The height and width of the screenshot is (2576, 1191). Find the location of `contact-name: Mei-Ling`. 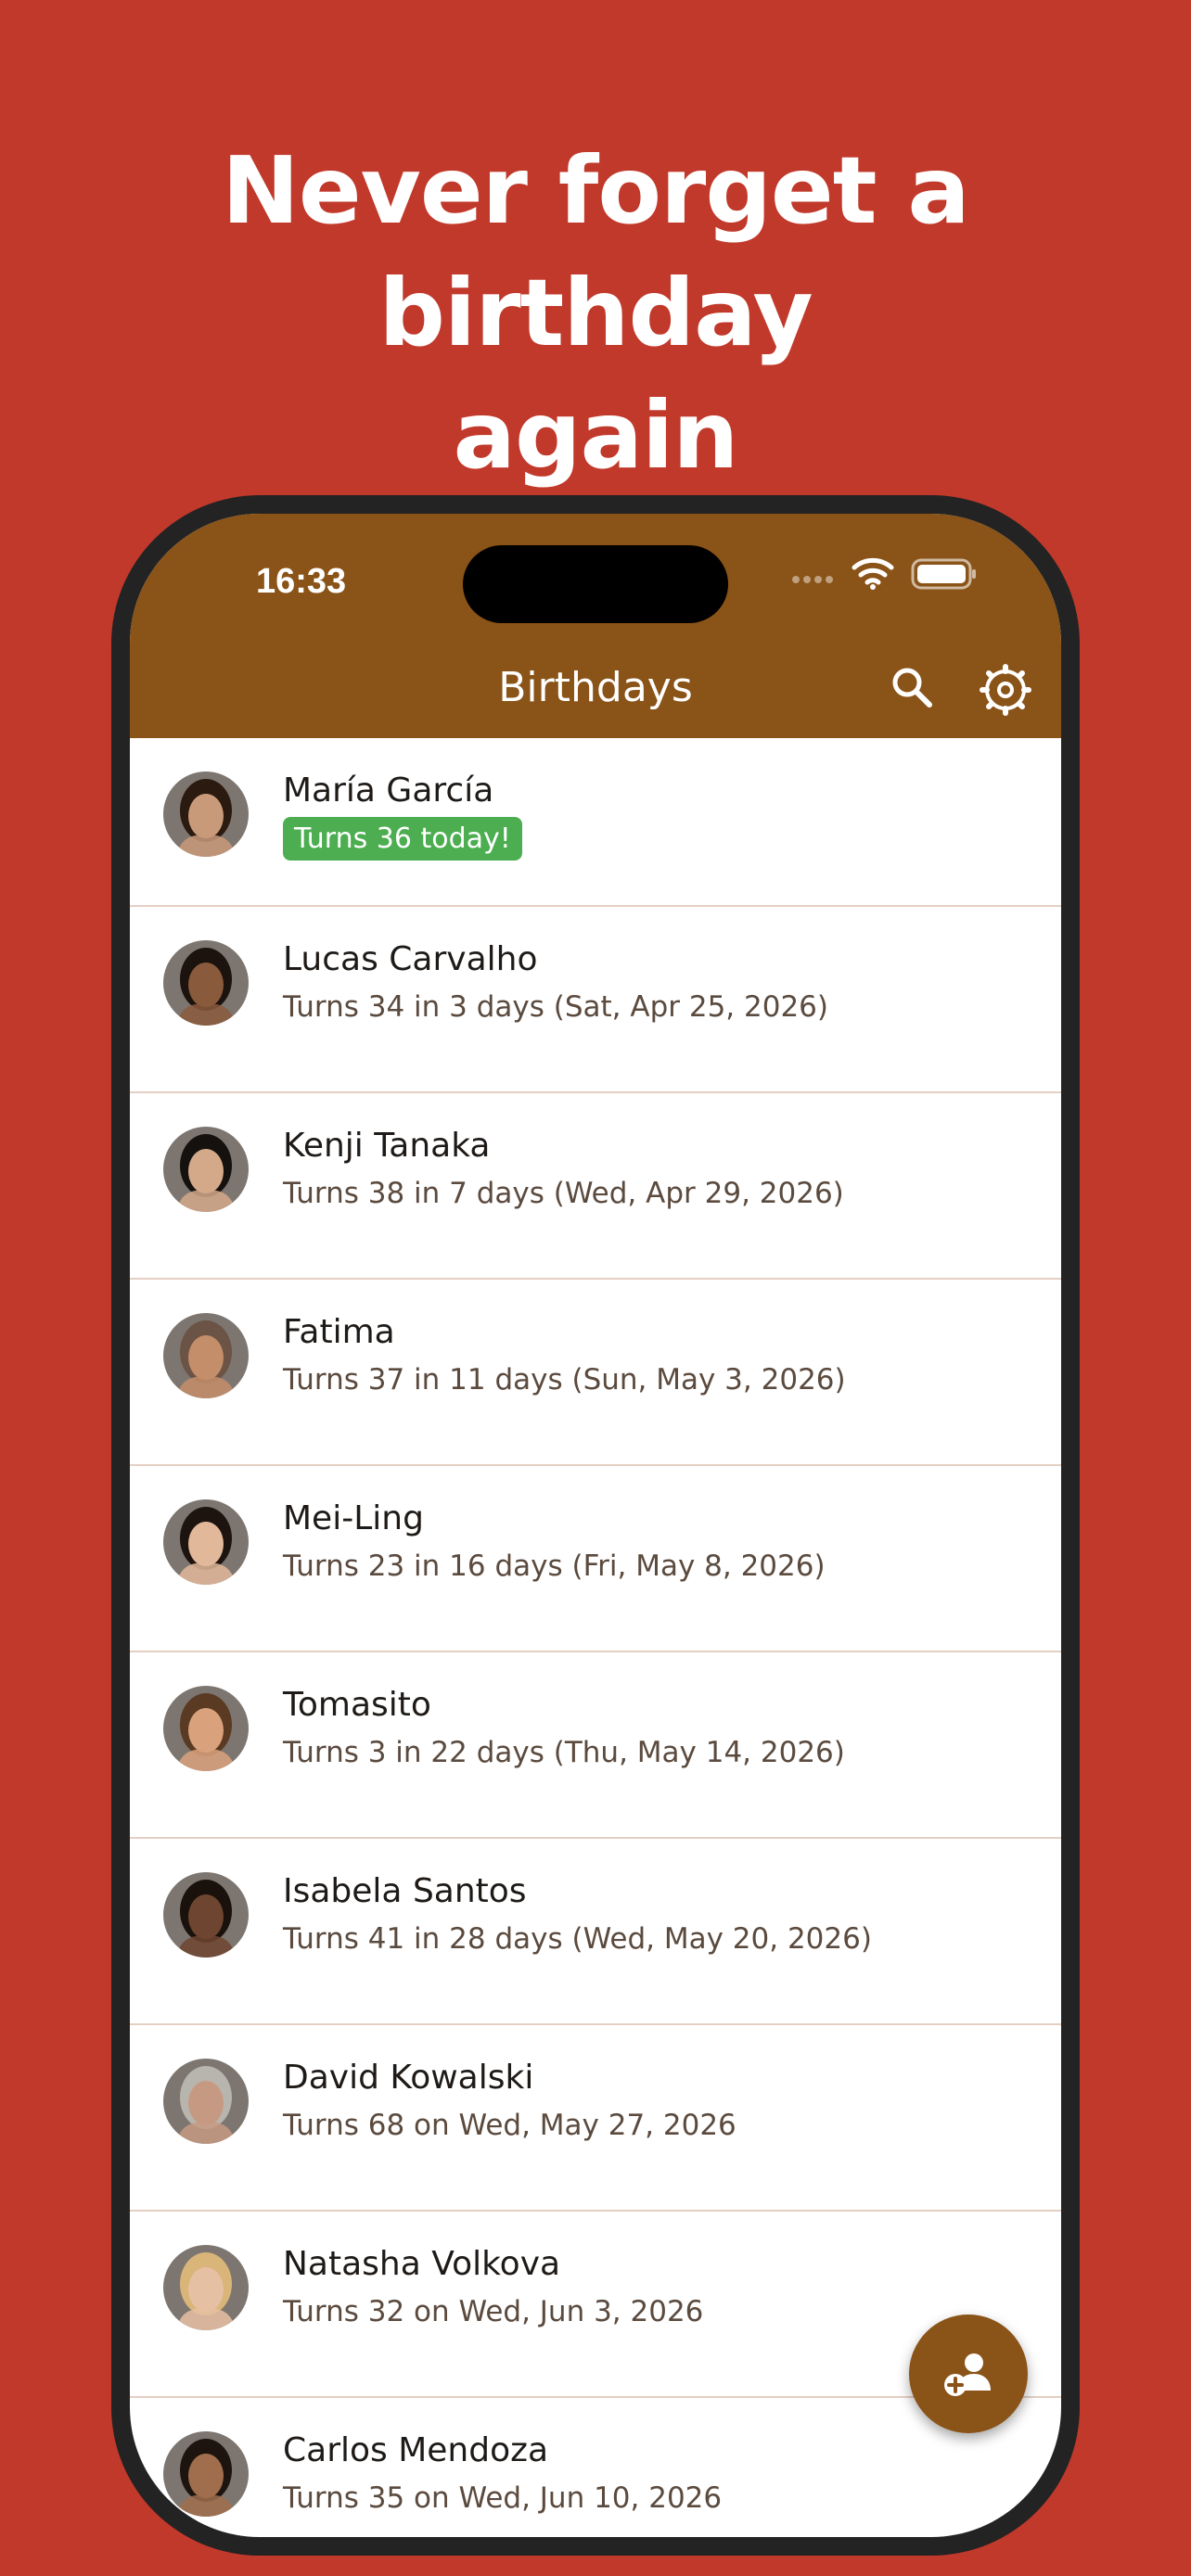

contact-name: Mei-Ling is located at coordinates (353, 1518).